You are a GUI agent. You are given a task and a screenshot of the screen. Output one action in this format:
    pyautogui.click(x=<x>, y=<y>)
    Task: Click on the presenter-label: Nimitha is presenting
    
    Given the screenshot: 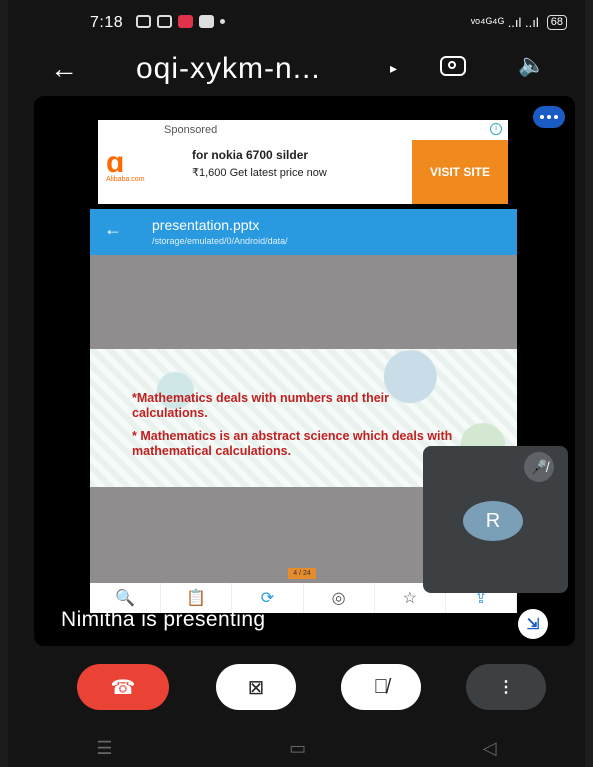 What is the action you would take?
    pyautogui.click(x=163, y=619)
    